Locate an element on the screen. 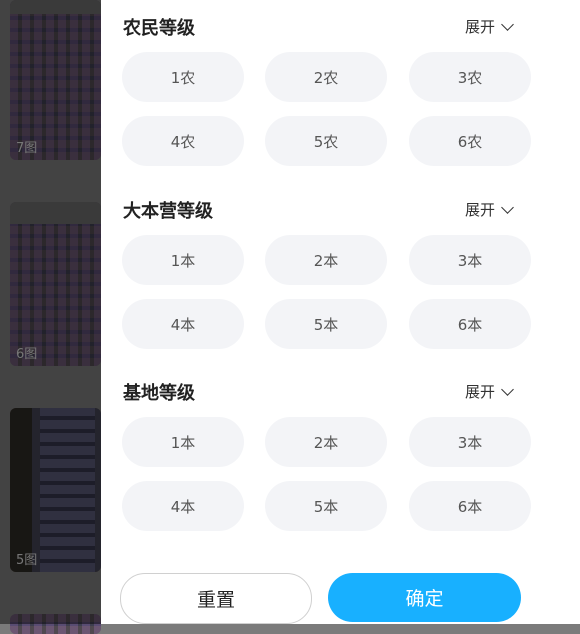  filter-option: 6农 is located at coordinates (470, 141).